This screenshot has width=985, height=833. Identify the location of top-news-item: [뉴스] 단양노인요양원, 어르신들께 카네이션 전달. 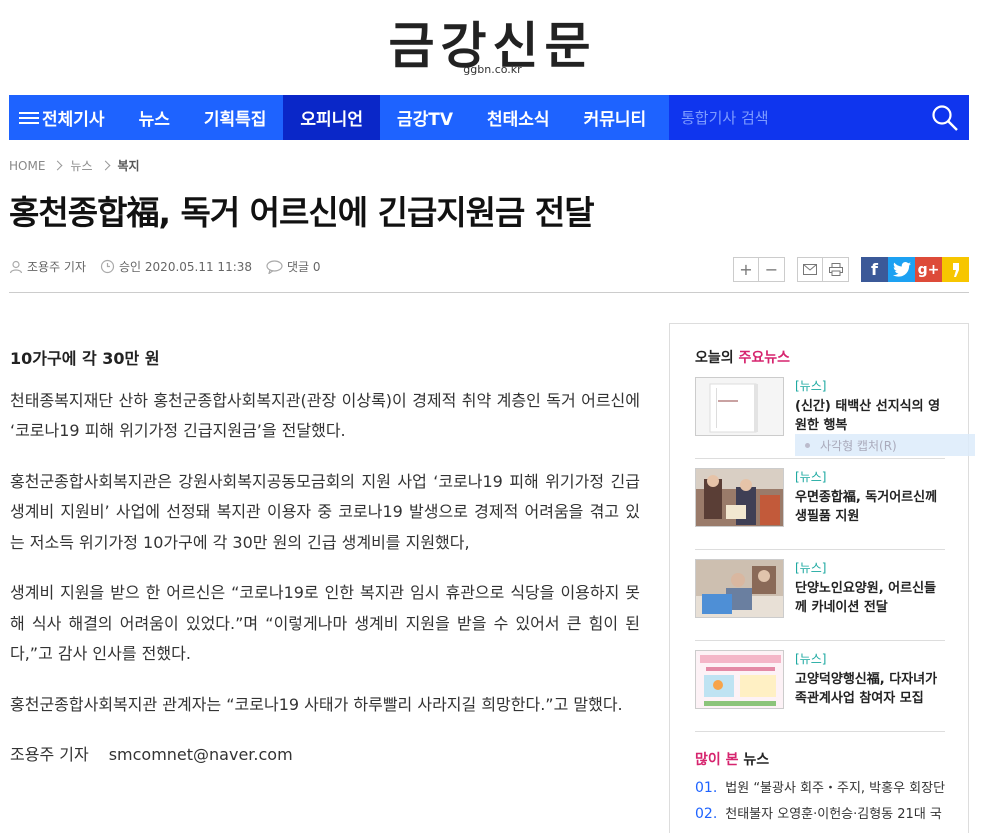
(820, 600).